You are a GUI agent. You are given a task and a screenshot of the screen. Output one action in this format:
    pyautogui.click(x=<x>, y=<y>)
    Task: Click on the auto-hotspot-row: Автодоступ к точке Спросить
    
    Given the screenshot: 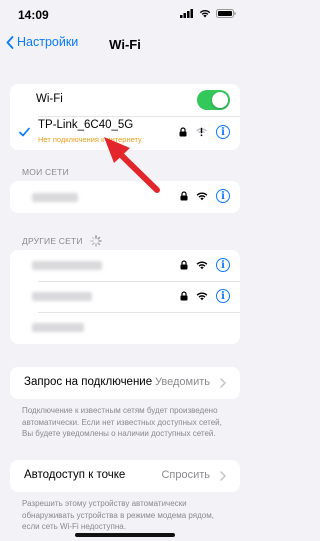 What is the action you would take?
    pyautogui.click(x=125, y=476)
    